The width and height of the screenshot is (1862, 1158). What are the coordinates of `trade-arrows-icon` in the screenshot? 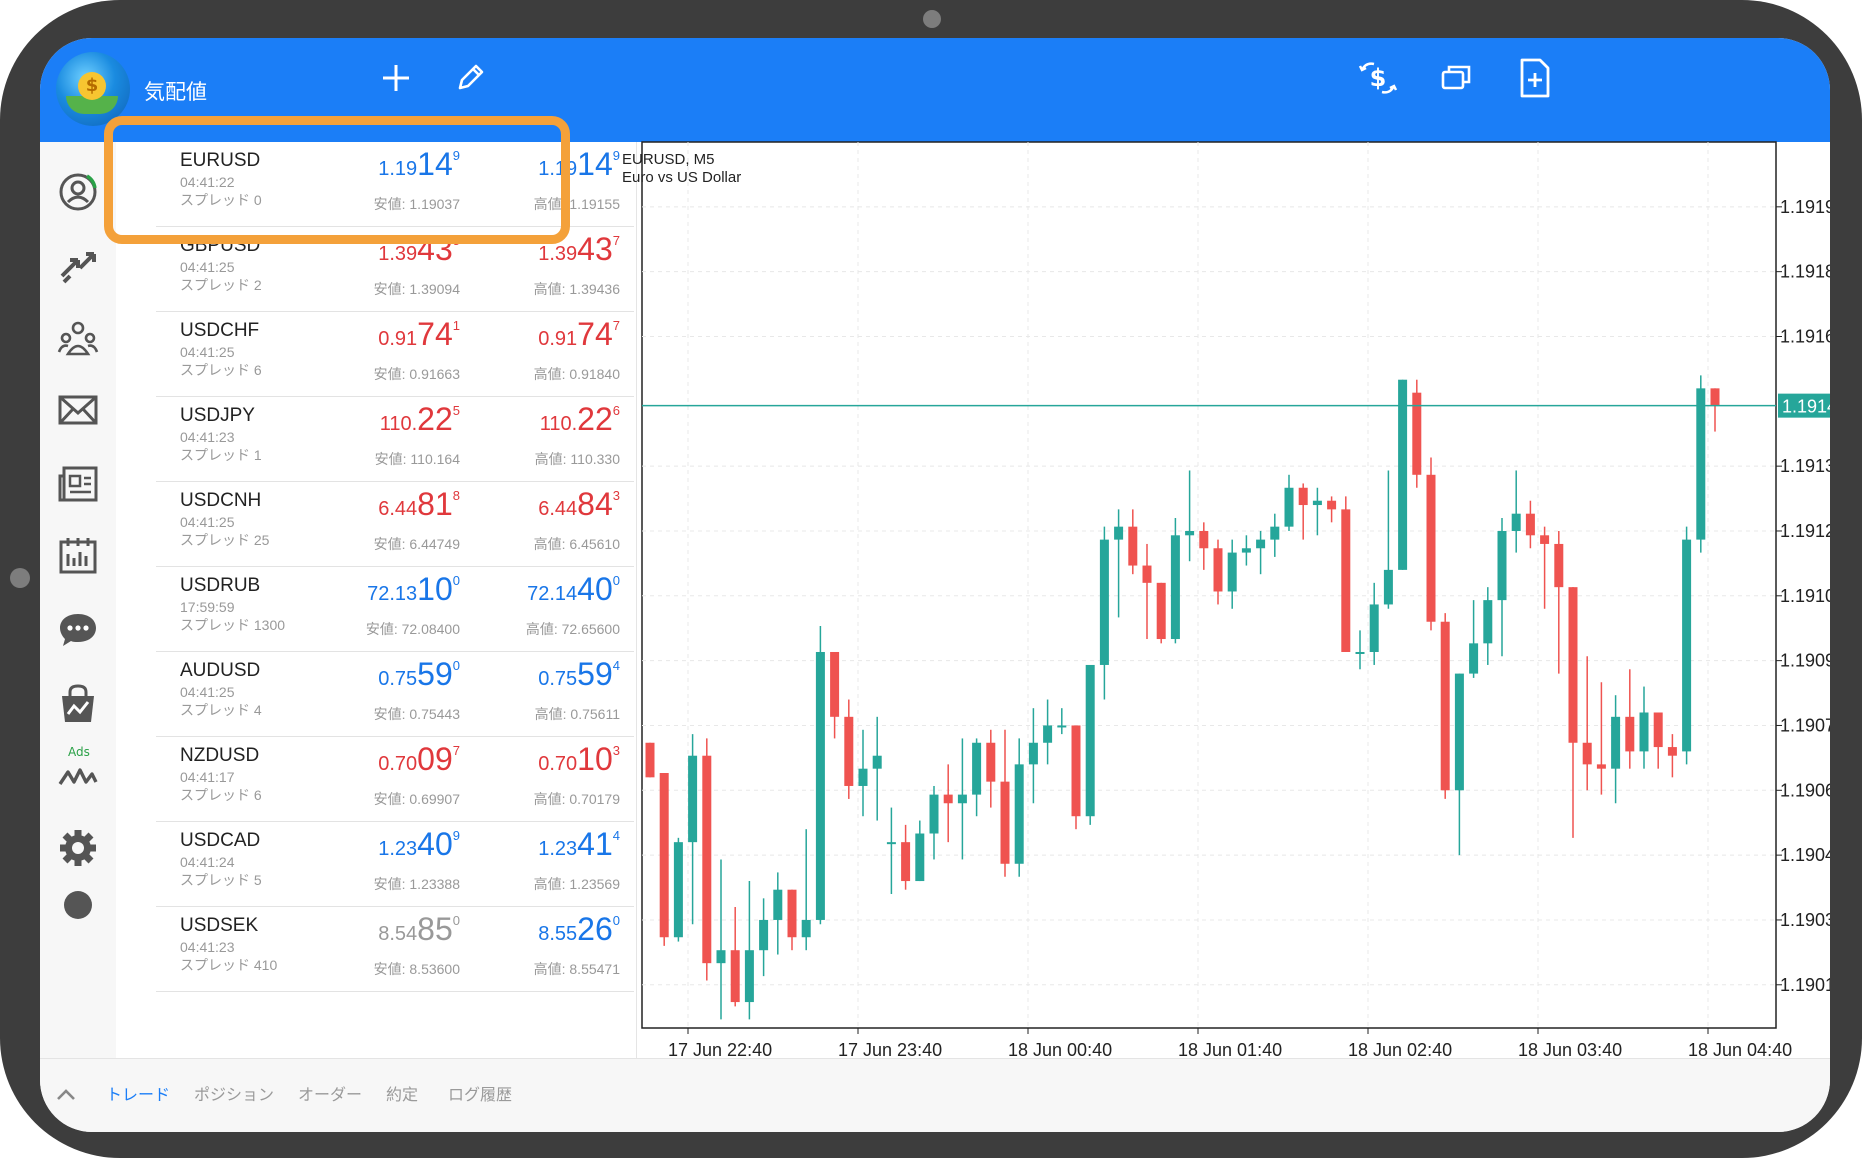 It's located at (78, 268).